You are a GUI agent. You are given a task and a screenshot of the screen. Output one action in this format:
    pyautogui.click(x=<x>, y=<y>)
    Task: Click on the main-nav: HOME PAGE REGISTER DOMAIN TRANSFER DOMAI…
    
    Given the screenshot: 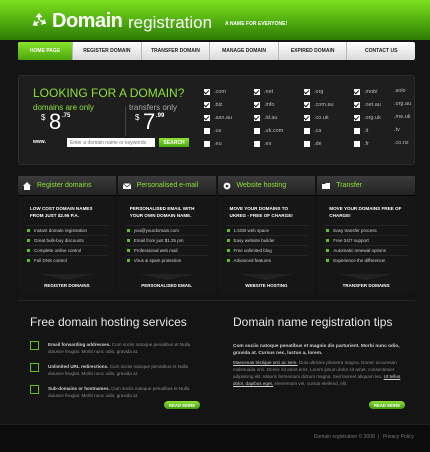 What is the action you would take?
    pyautogui.click(x=216, y=51)
    